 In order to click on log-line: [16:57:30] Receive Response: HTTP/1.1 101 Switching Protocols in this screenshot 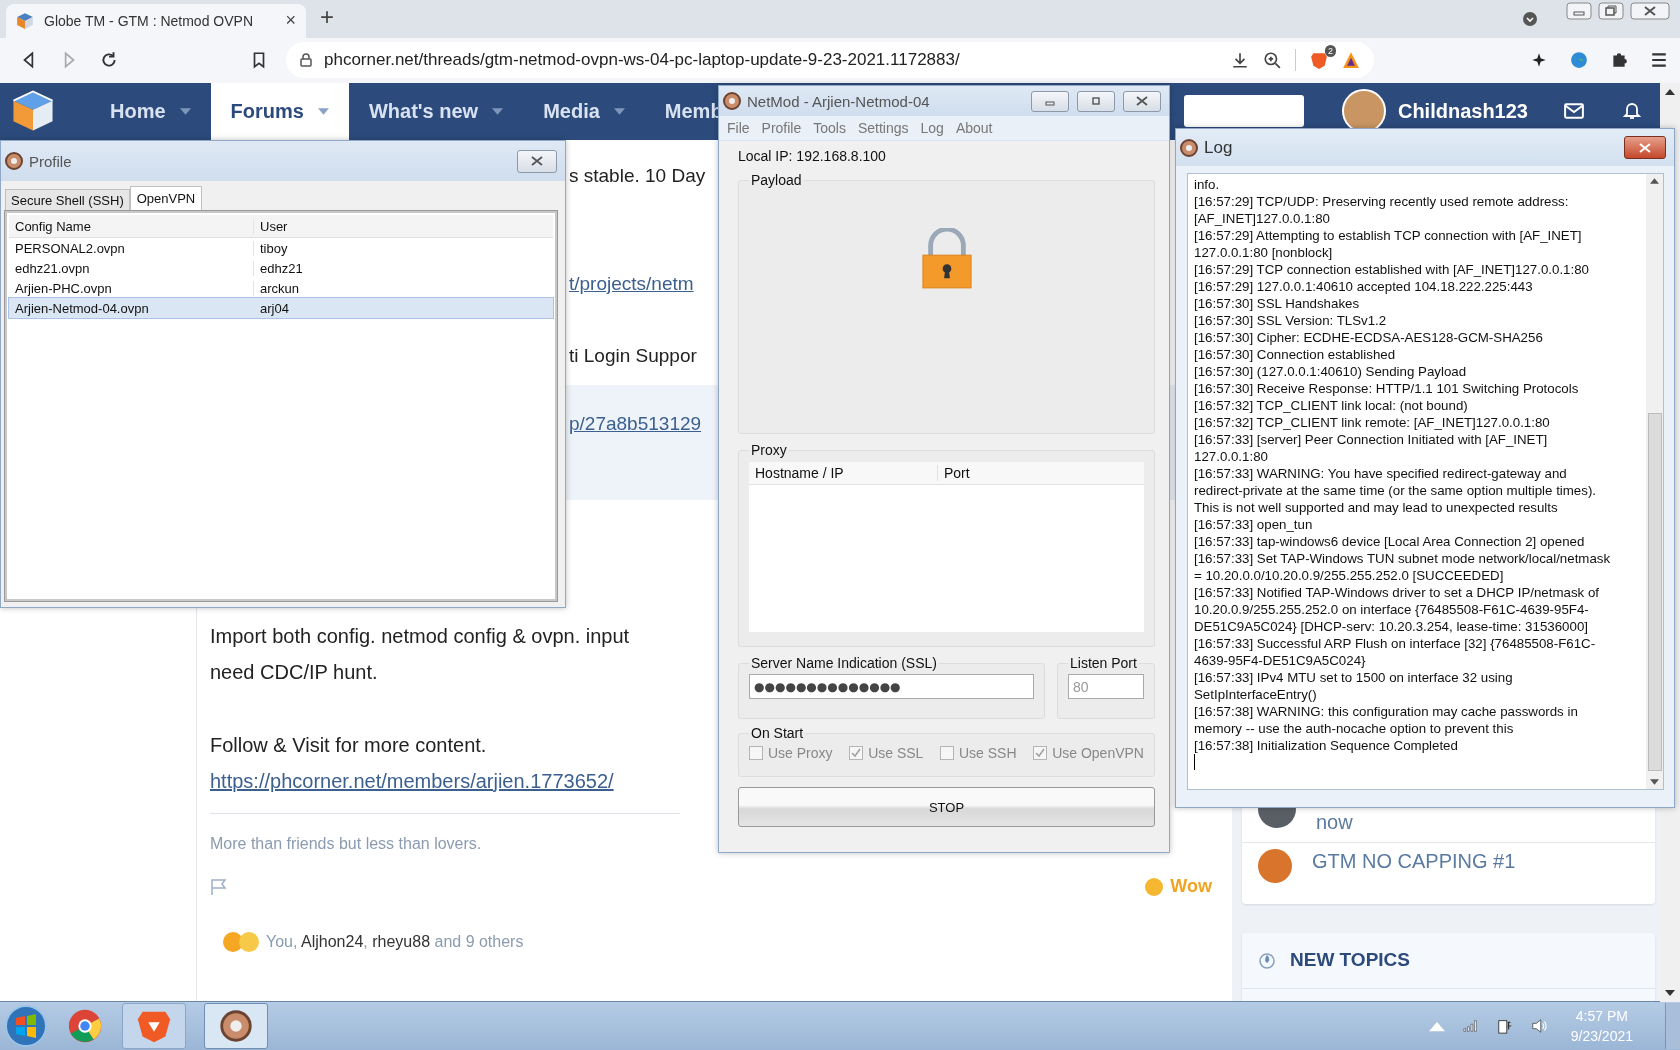, I will do `click(1387, 388)`.